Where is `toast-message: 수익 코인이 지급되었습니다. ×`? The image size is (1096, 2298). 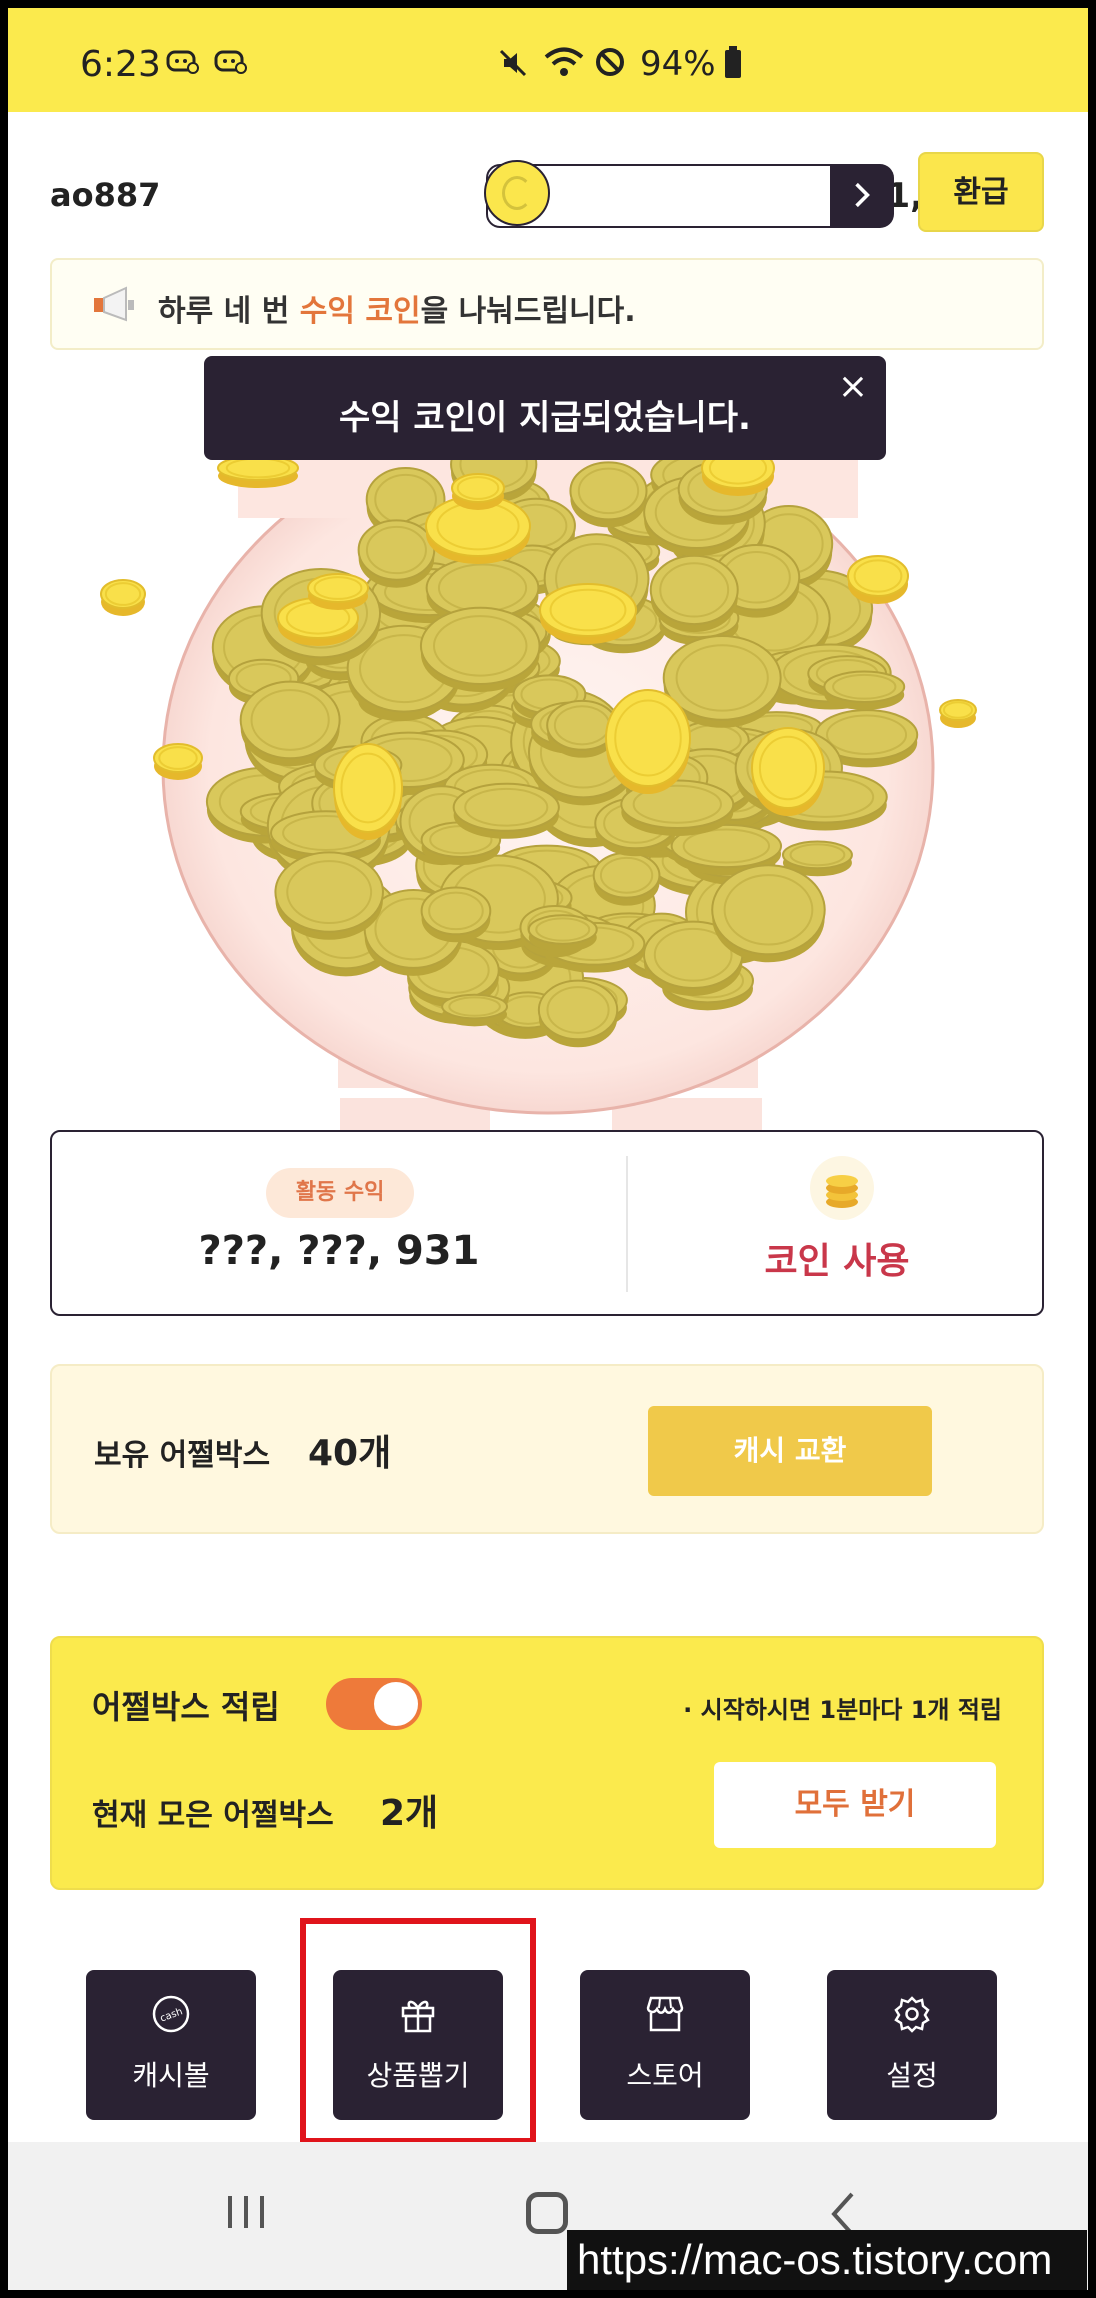
toast-message: 수익 코인이 지급되었습니다. × is located at coordinates (545, 408).